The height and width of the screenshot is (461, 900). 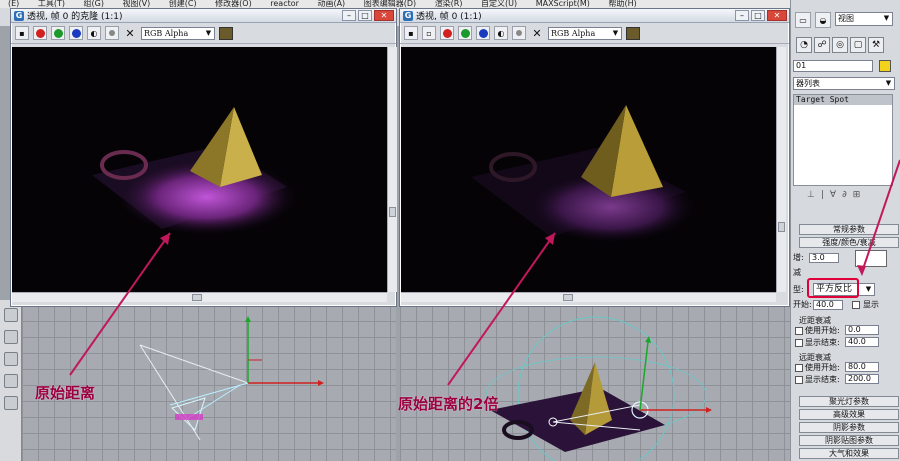 I want to click on menu-reactor: reactor, so click(x=284, y=4).